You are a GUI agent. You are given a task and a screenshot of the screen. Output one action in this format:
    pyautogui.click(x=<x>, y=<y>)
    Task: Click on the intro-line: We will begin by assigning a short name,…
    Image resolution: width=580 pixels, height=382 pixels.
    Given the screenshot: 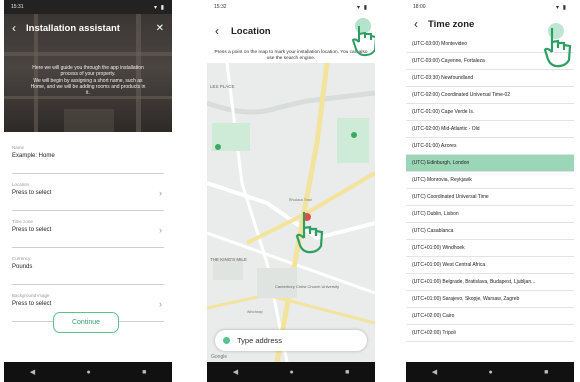 What is the action you would take?
    pyautogui.click(x=88, y=80)
    